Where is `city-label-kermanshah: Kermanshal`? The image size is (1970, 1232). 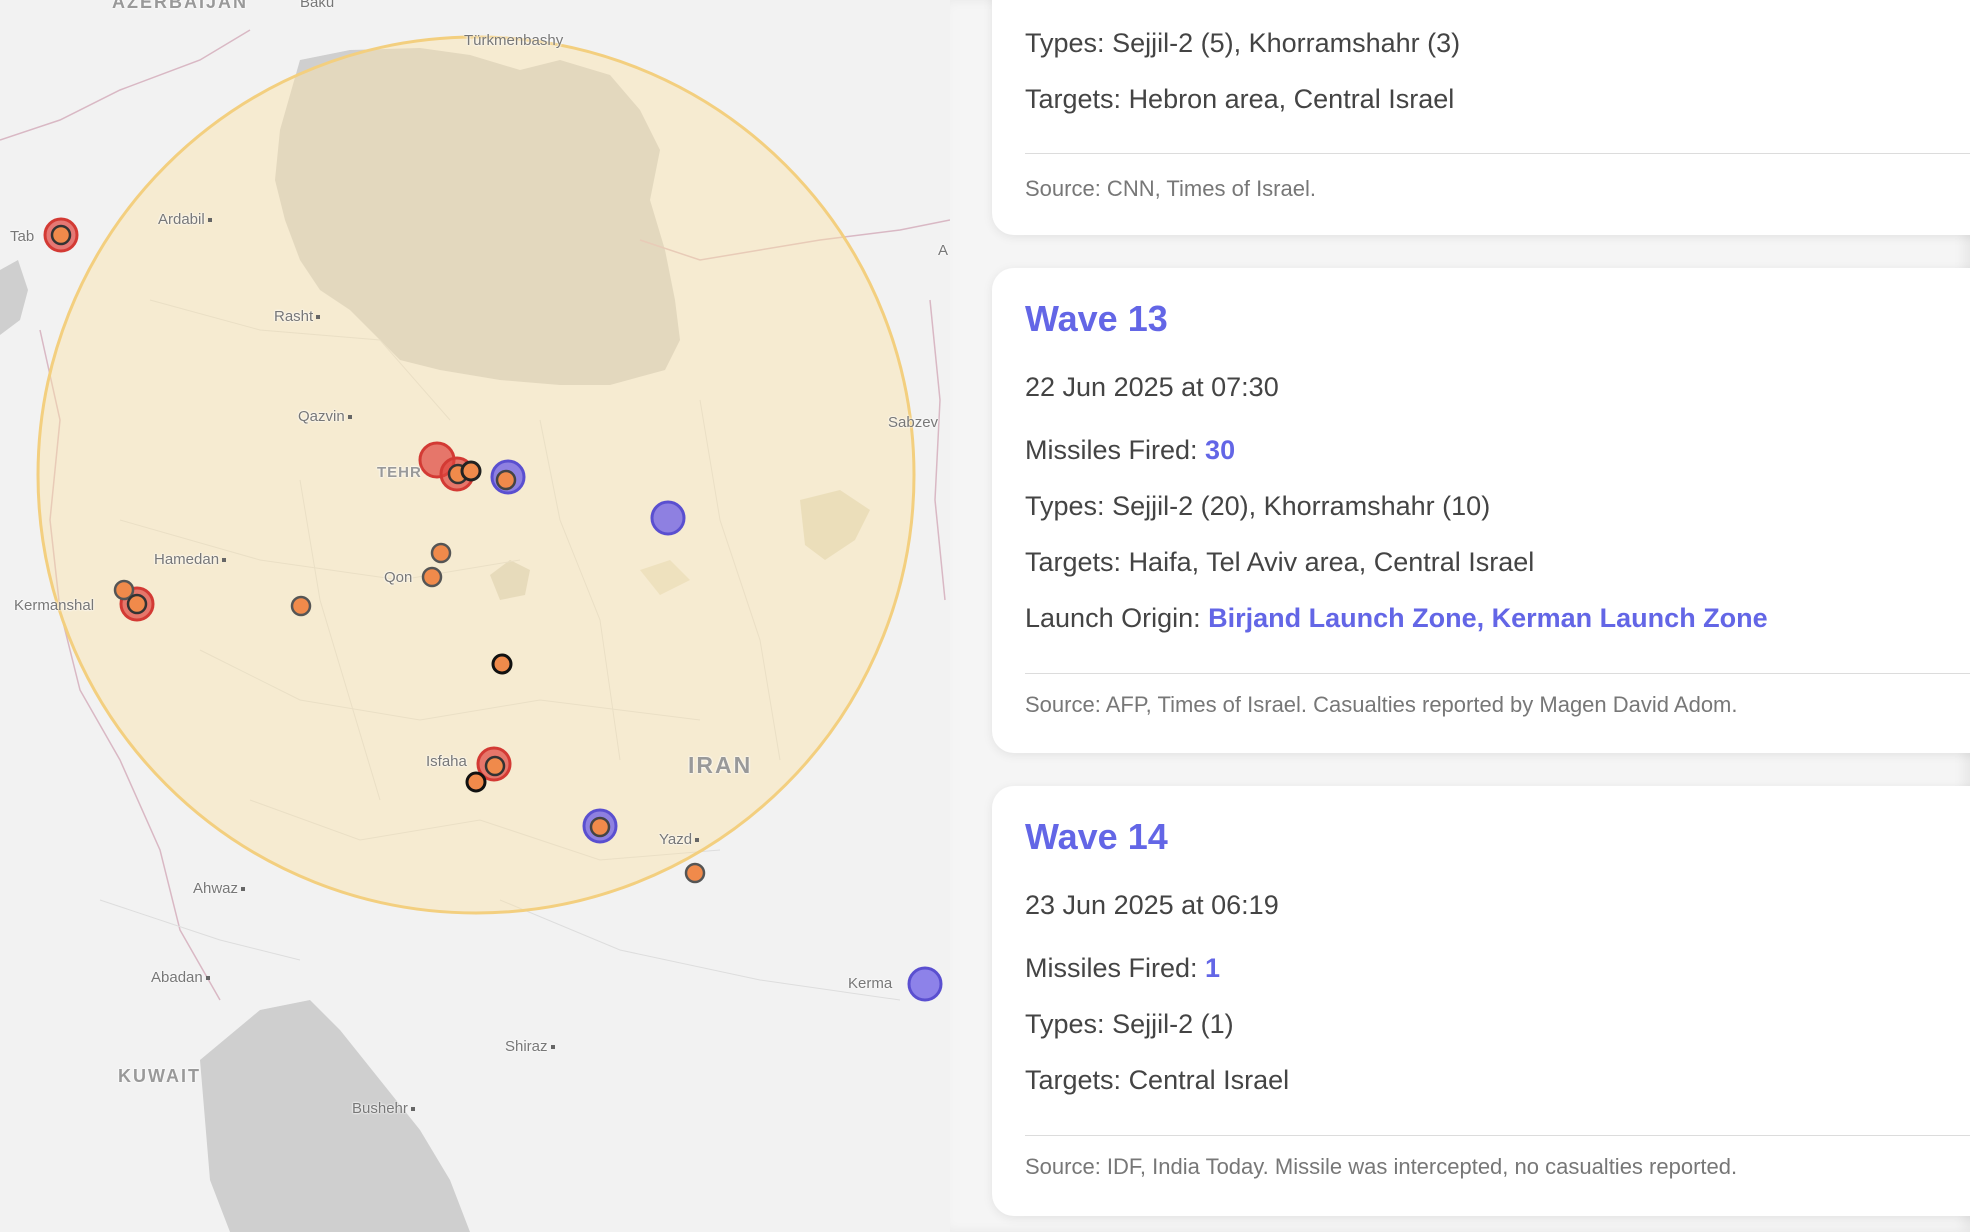
city-label-kermanshah: Kermanshal is located at coordinates (54, 605).